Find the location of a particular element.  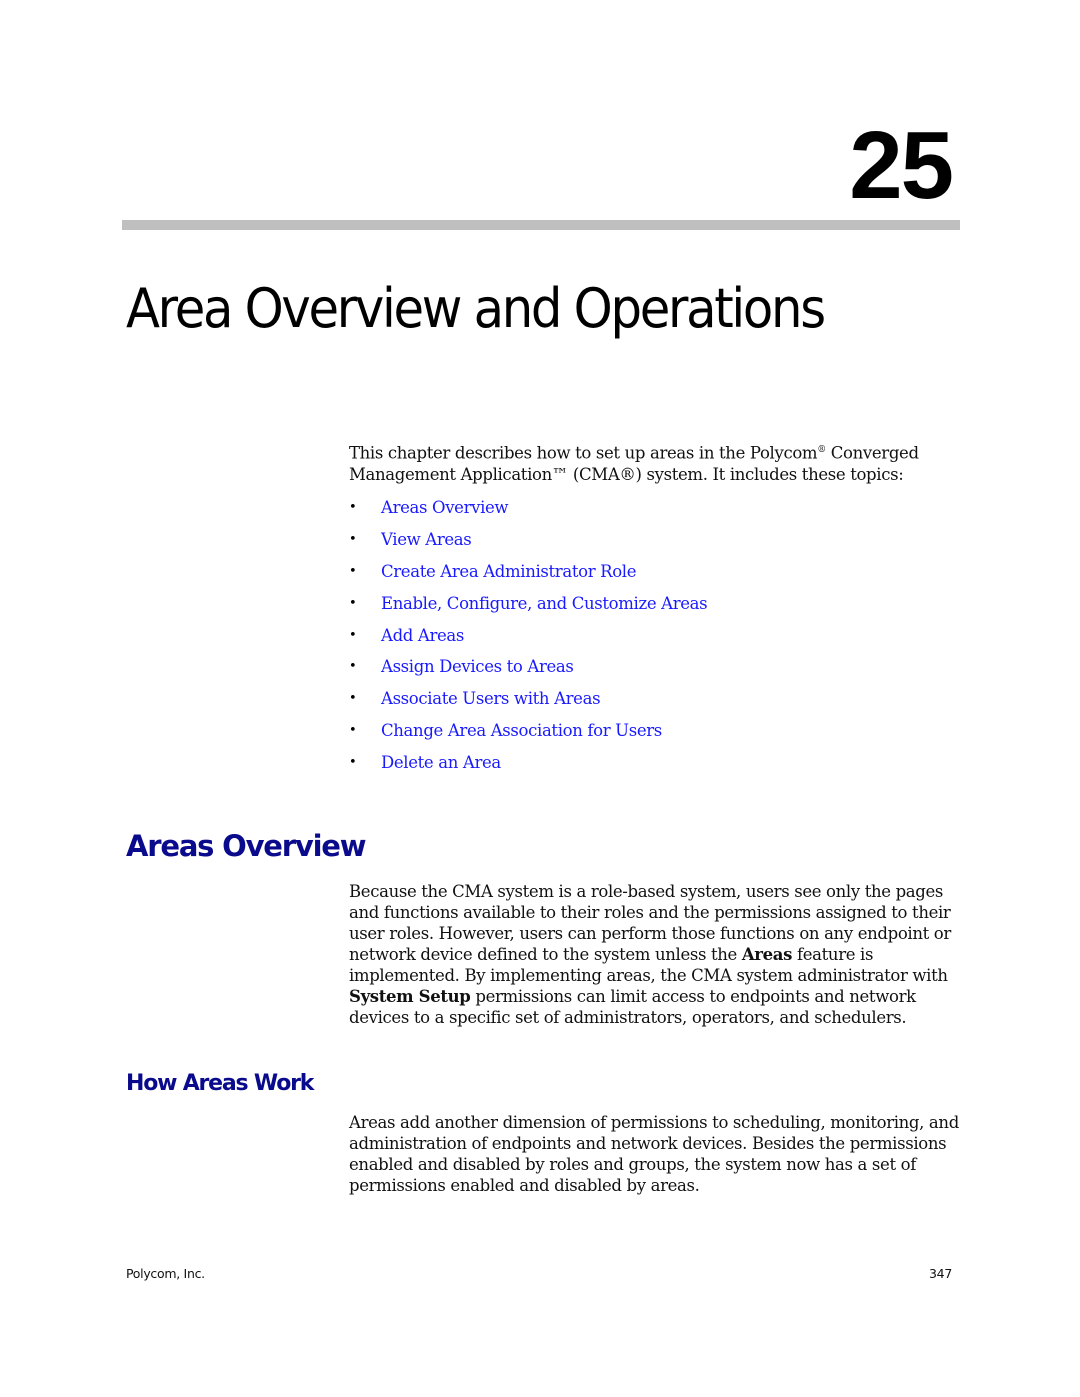

topic-item: • Enable, Configure, and Customize Areas is located at coordinates (528, 603).